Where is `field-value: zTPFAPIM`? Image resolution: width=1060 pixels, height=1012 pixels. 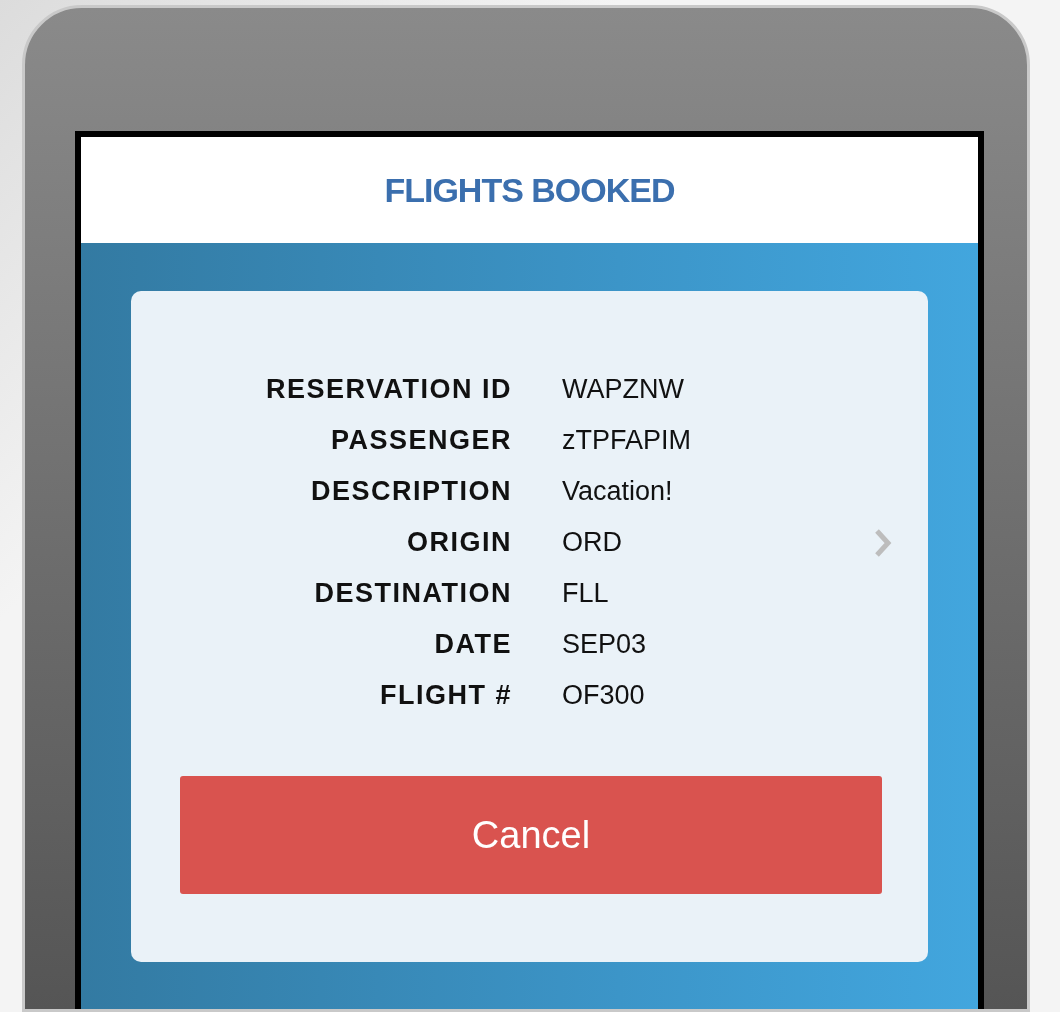
field-value: zTPFAPIM is located at coordinates (627, 440).